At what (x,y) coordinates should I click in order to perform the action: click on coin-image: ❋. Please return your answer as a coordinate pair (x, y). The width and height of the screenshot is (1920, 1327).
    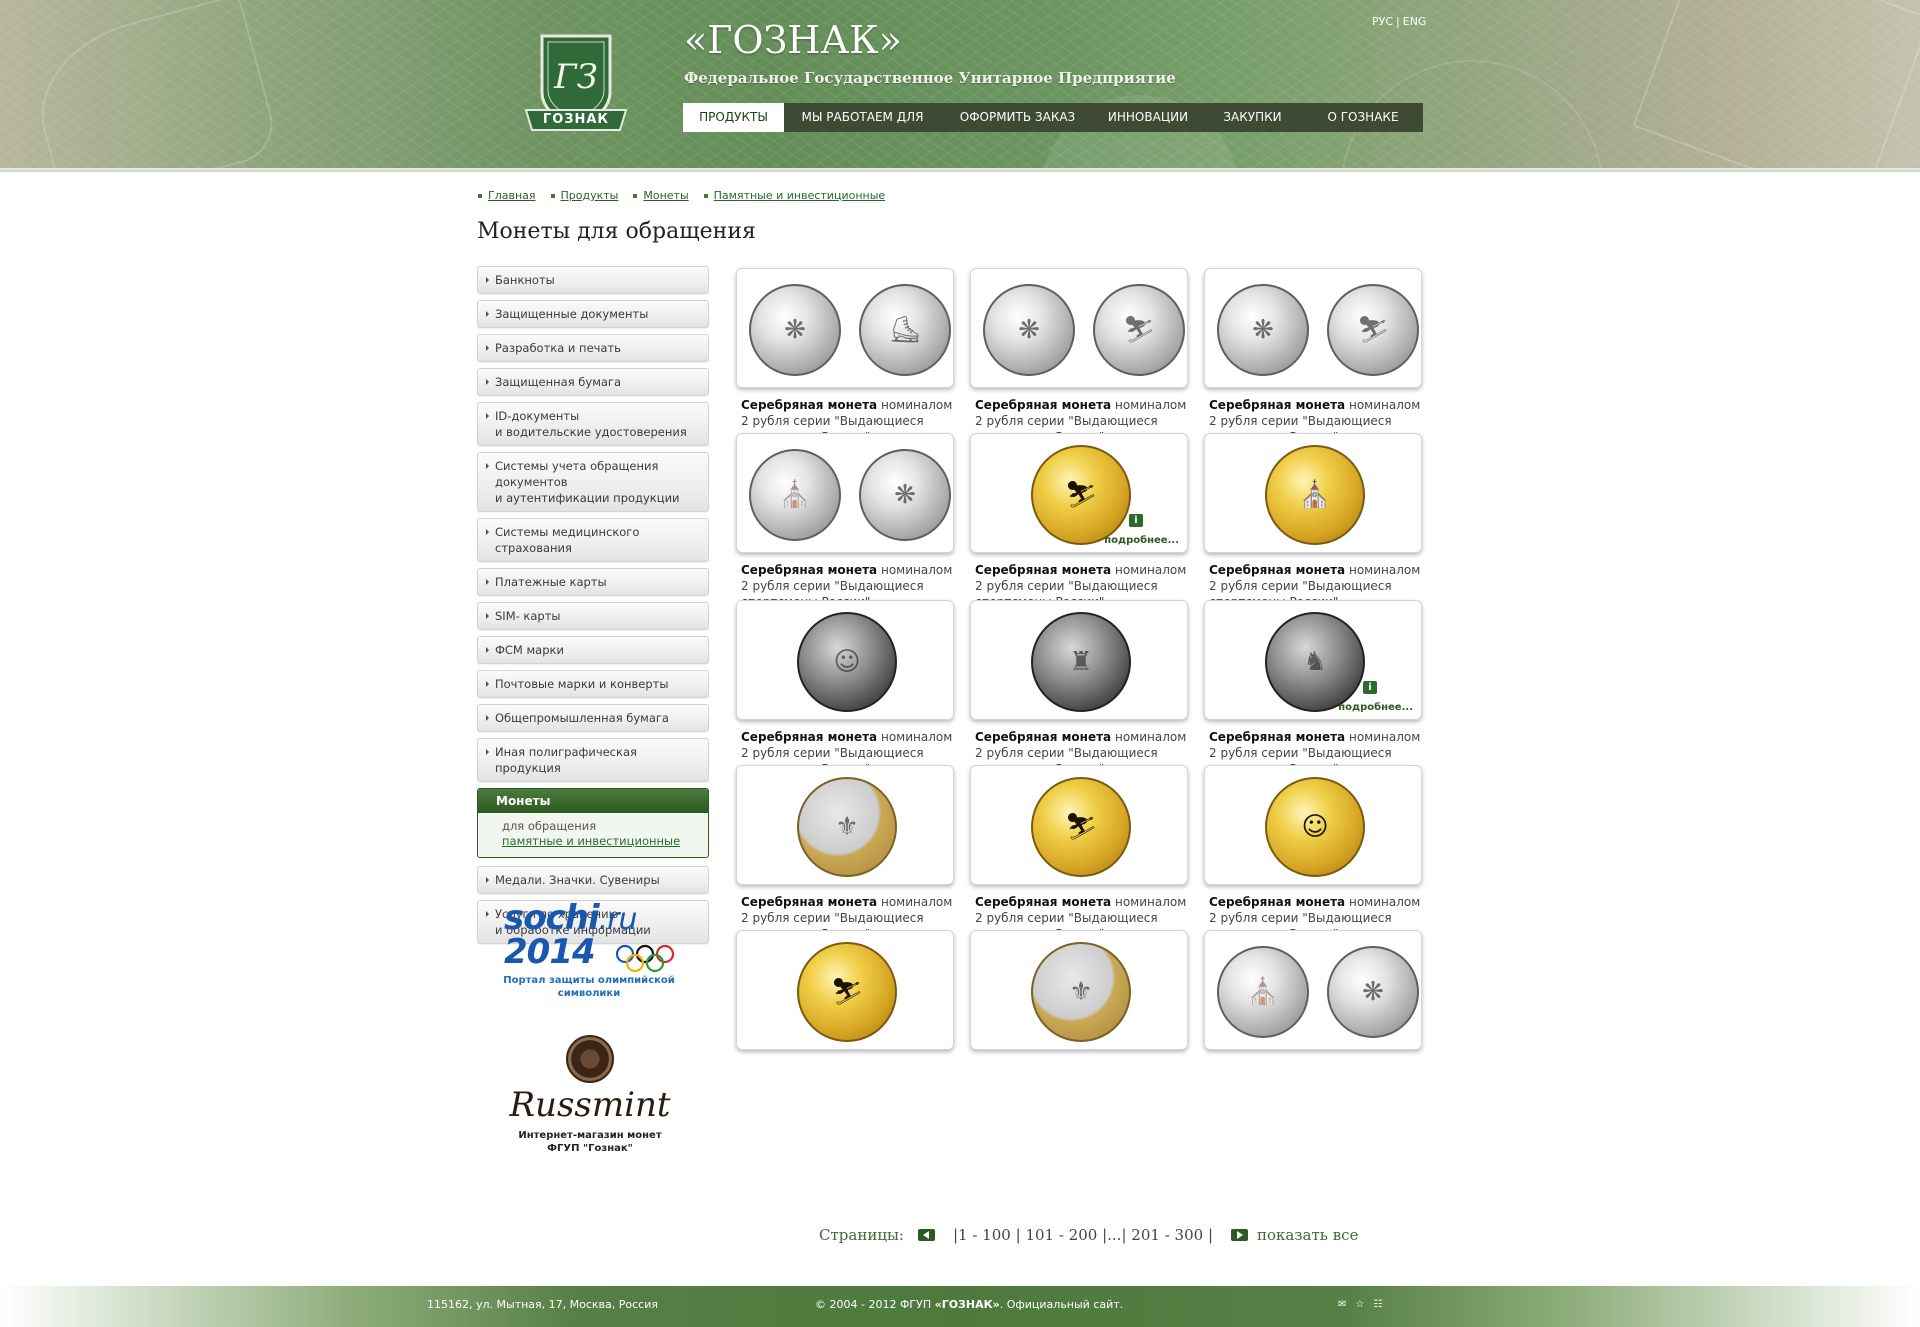
    Looking at the image, I should click on (795, 330).